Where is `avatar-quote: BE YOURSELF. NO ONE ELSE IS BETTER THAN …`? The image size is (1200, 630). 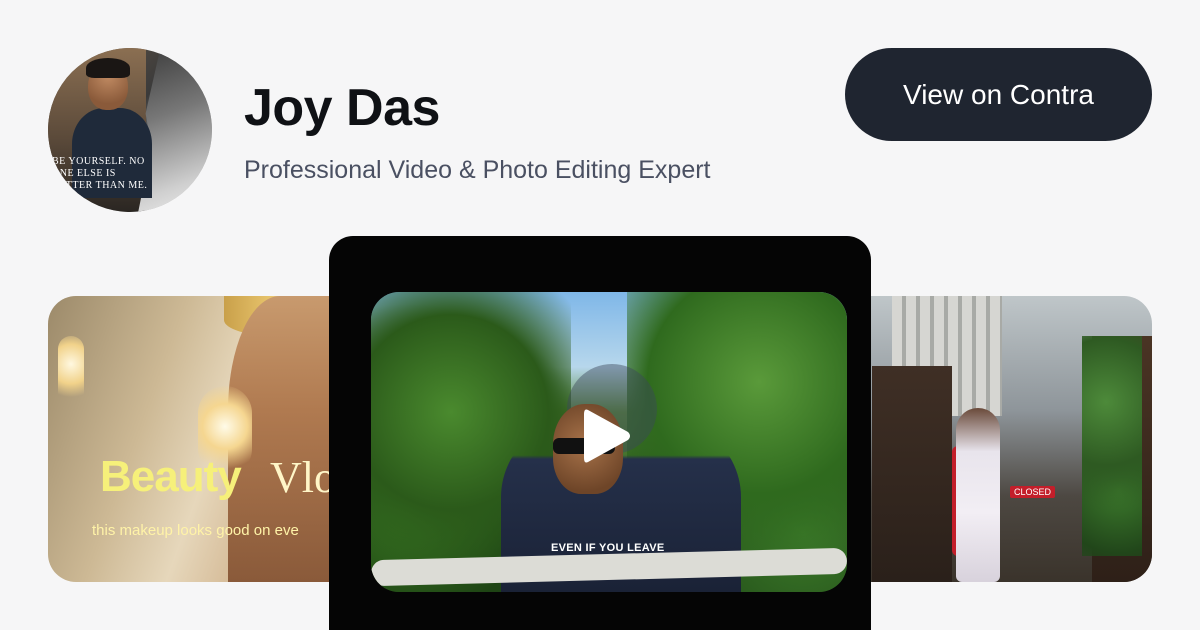
avatar-quote: BE YOURSELF. NO ONE ELSE IS BETTER THAN … is located at coordinates (100, 173).